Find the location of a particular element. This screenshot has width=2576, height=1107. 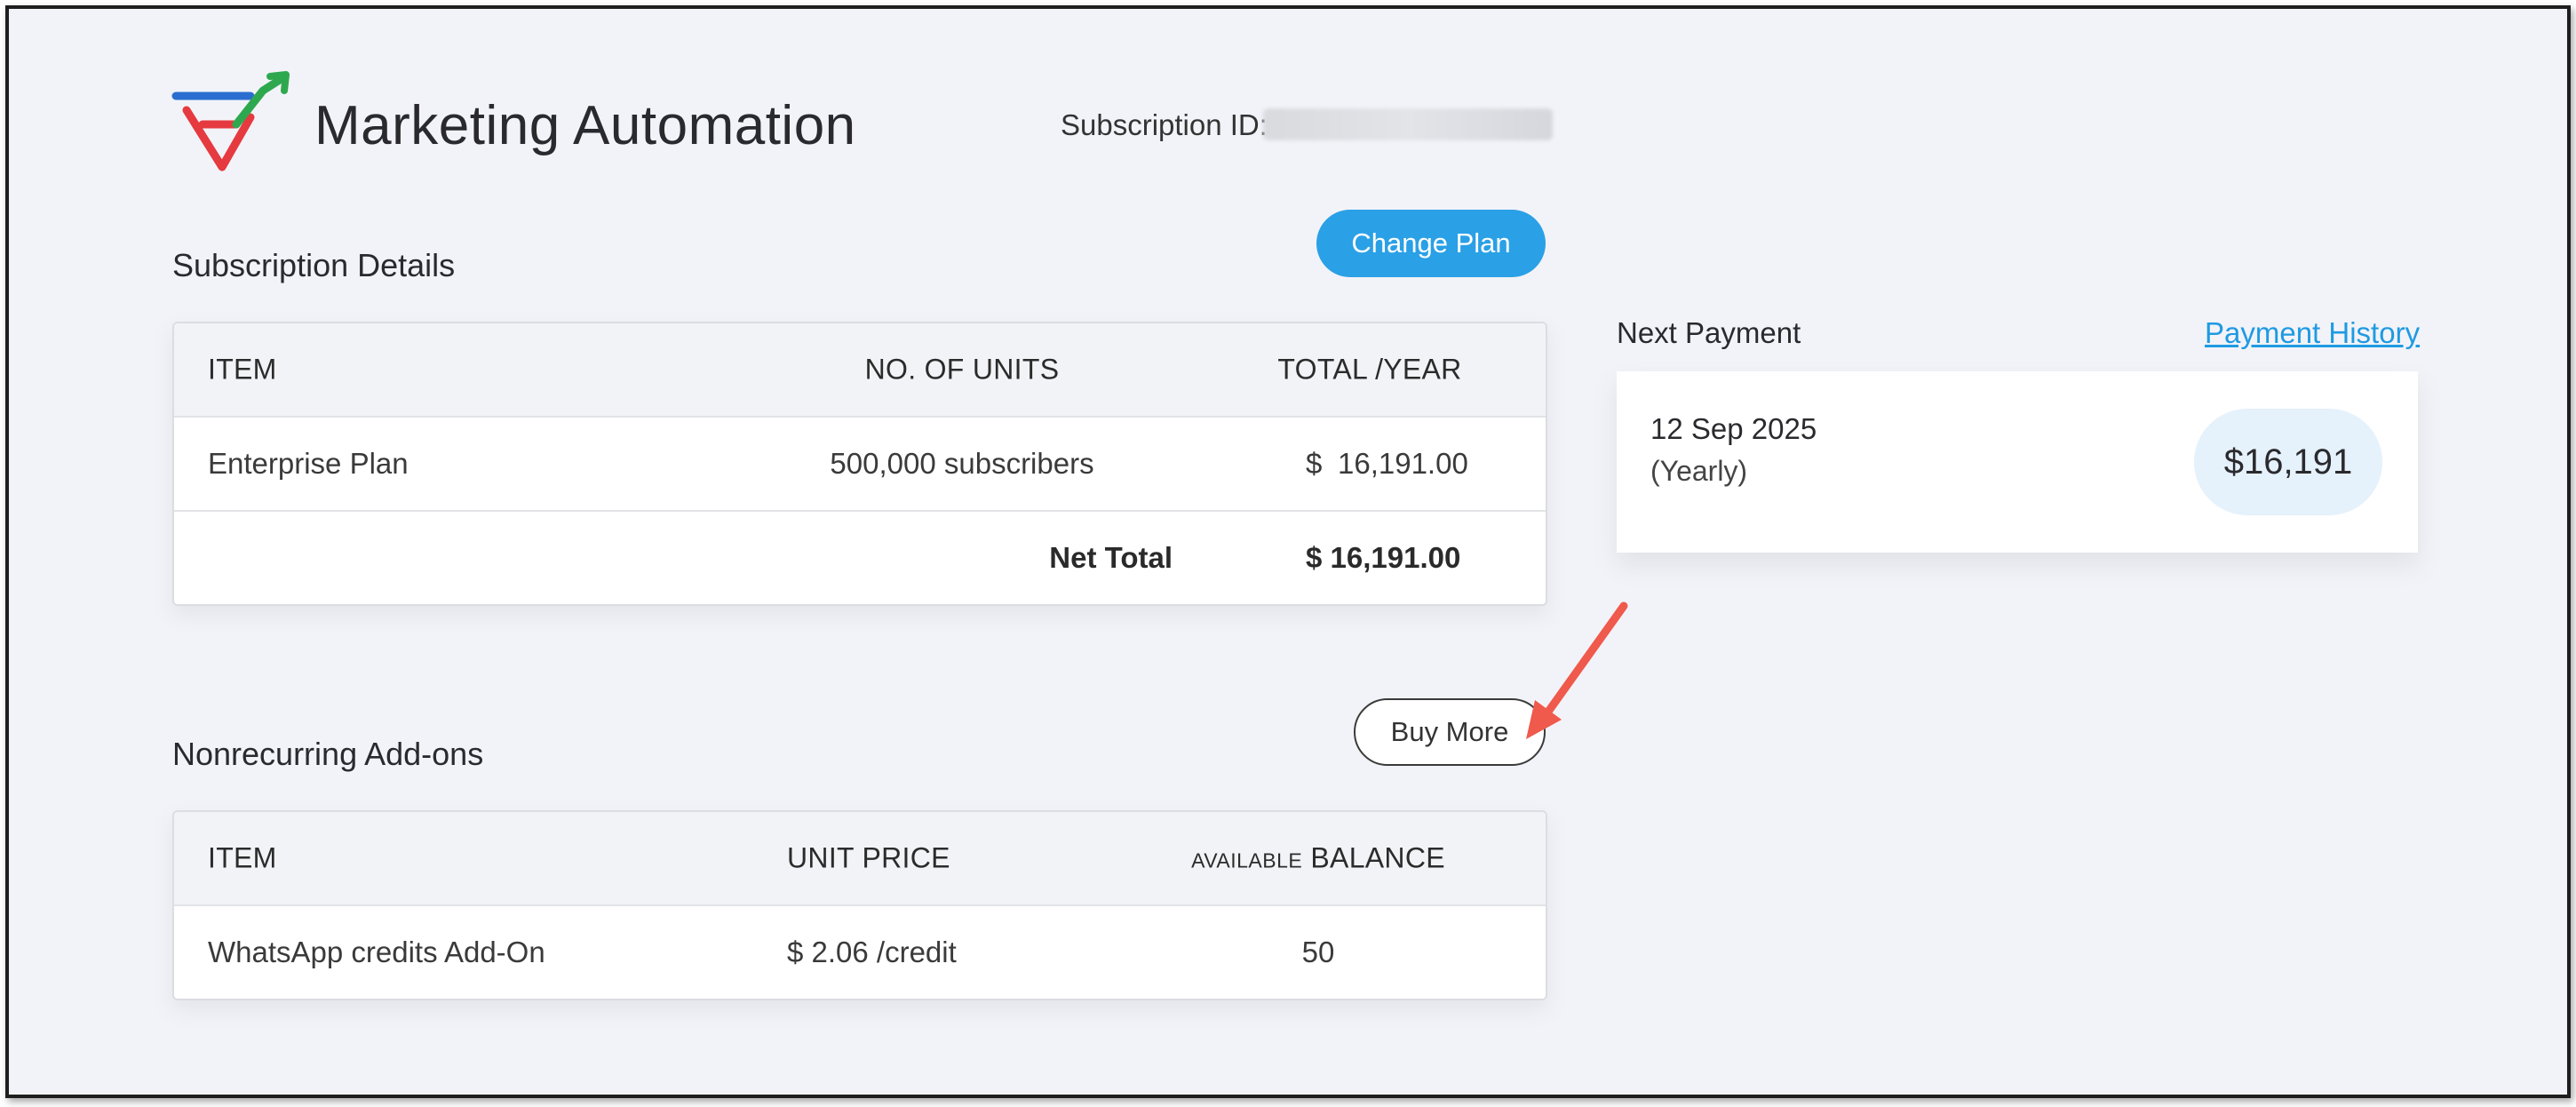

next-payment-title: Next Payment is located at coordinates (1709, 332).